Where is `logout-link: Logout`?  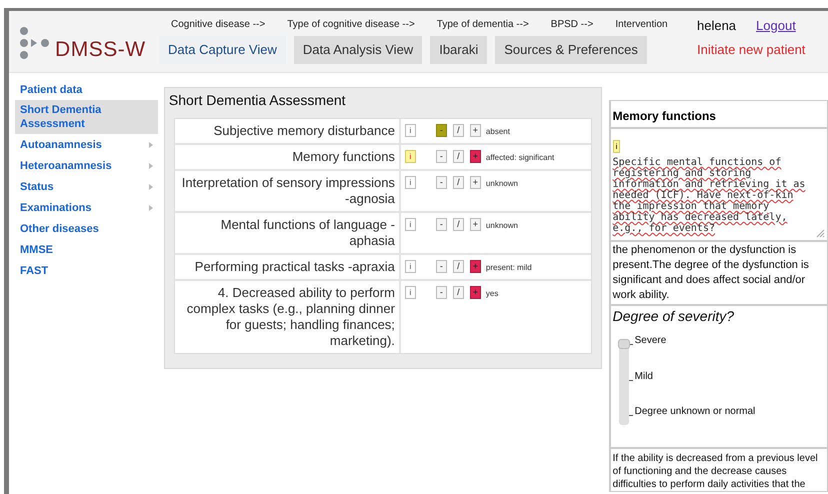
logout-link: Logout is located at coordinates (776, 26).